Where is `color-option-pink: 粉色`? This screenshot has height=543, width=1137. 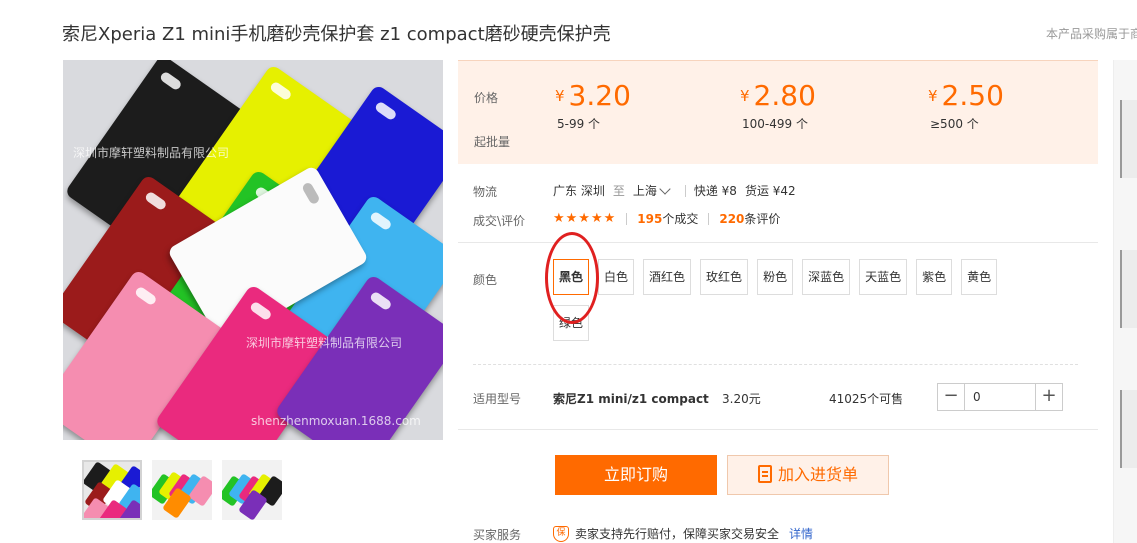 color-option-pink: 粉色 is located at coordinates (775, 277).